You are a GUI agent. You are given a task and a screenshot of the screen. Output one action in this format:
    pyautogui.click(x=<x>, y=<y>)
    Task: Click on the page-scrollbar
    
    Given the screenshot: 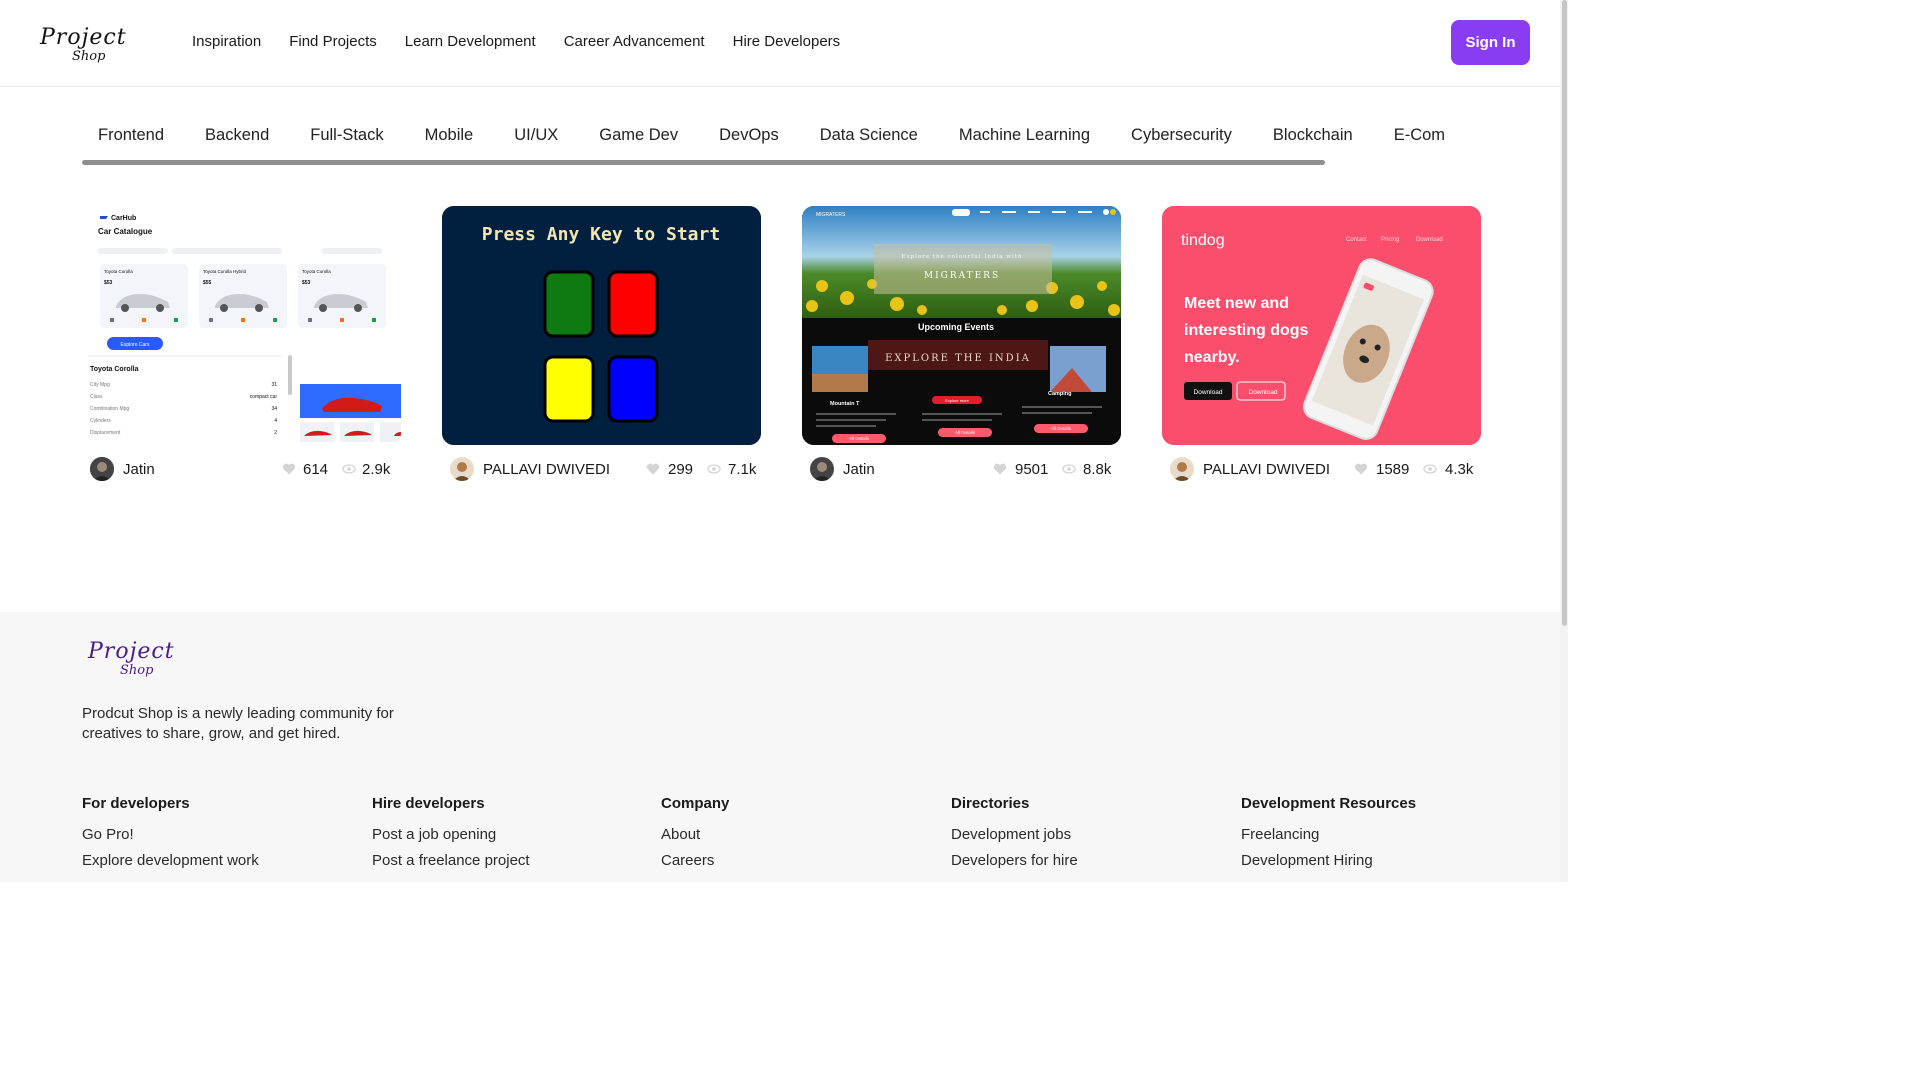 What is the action you would take?
    pyautogui.click(x=1564, y=441)
    